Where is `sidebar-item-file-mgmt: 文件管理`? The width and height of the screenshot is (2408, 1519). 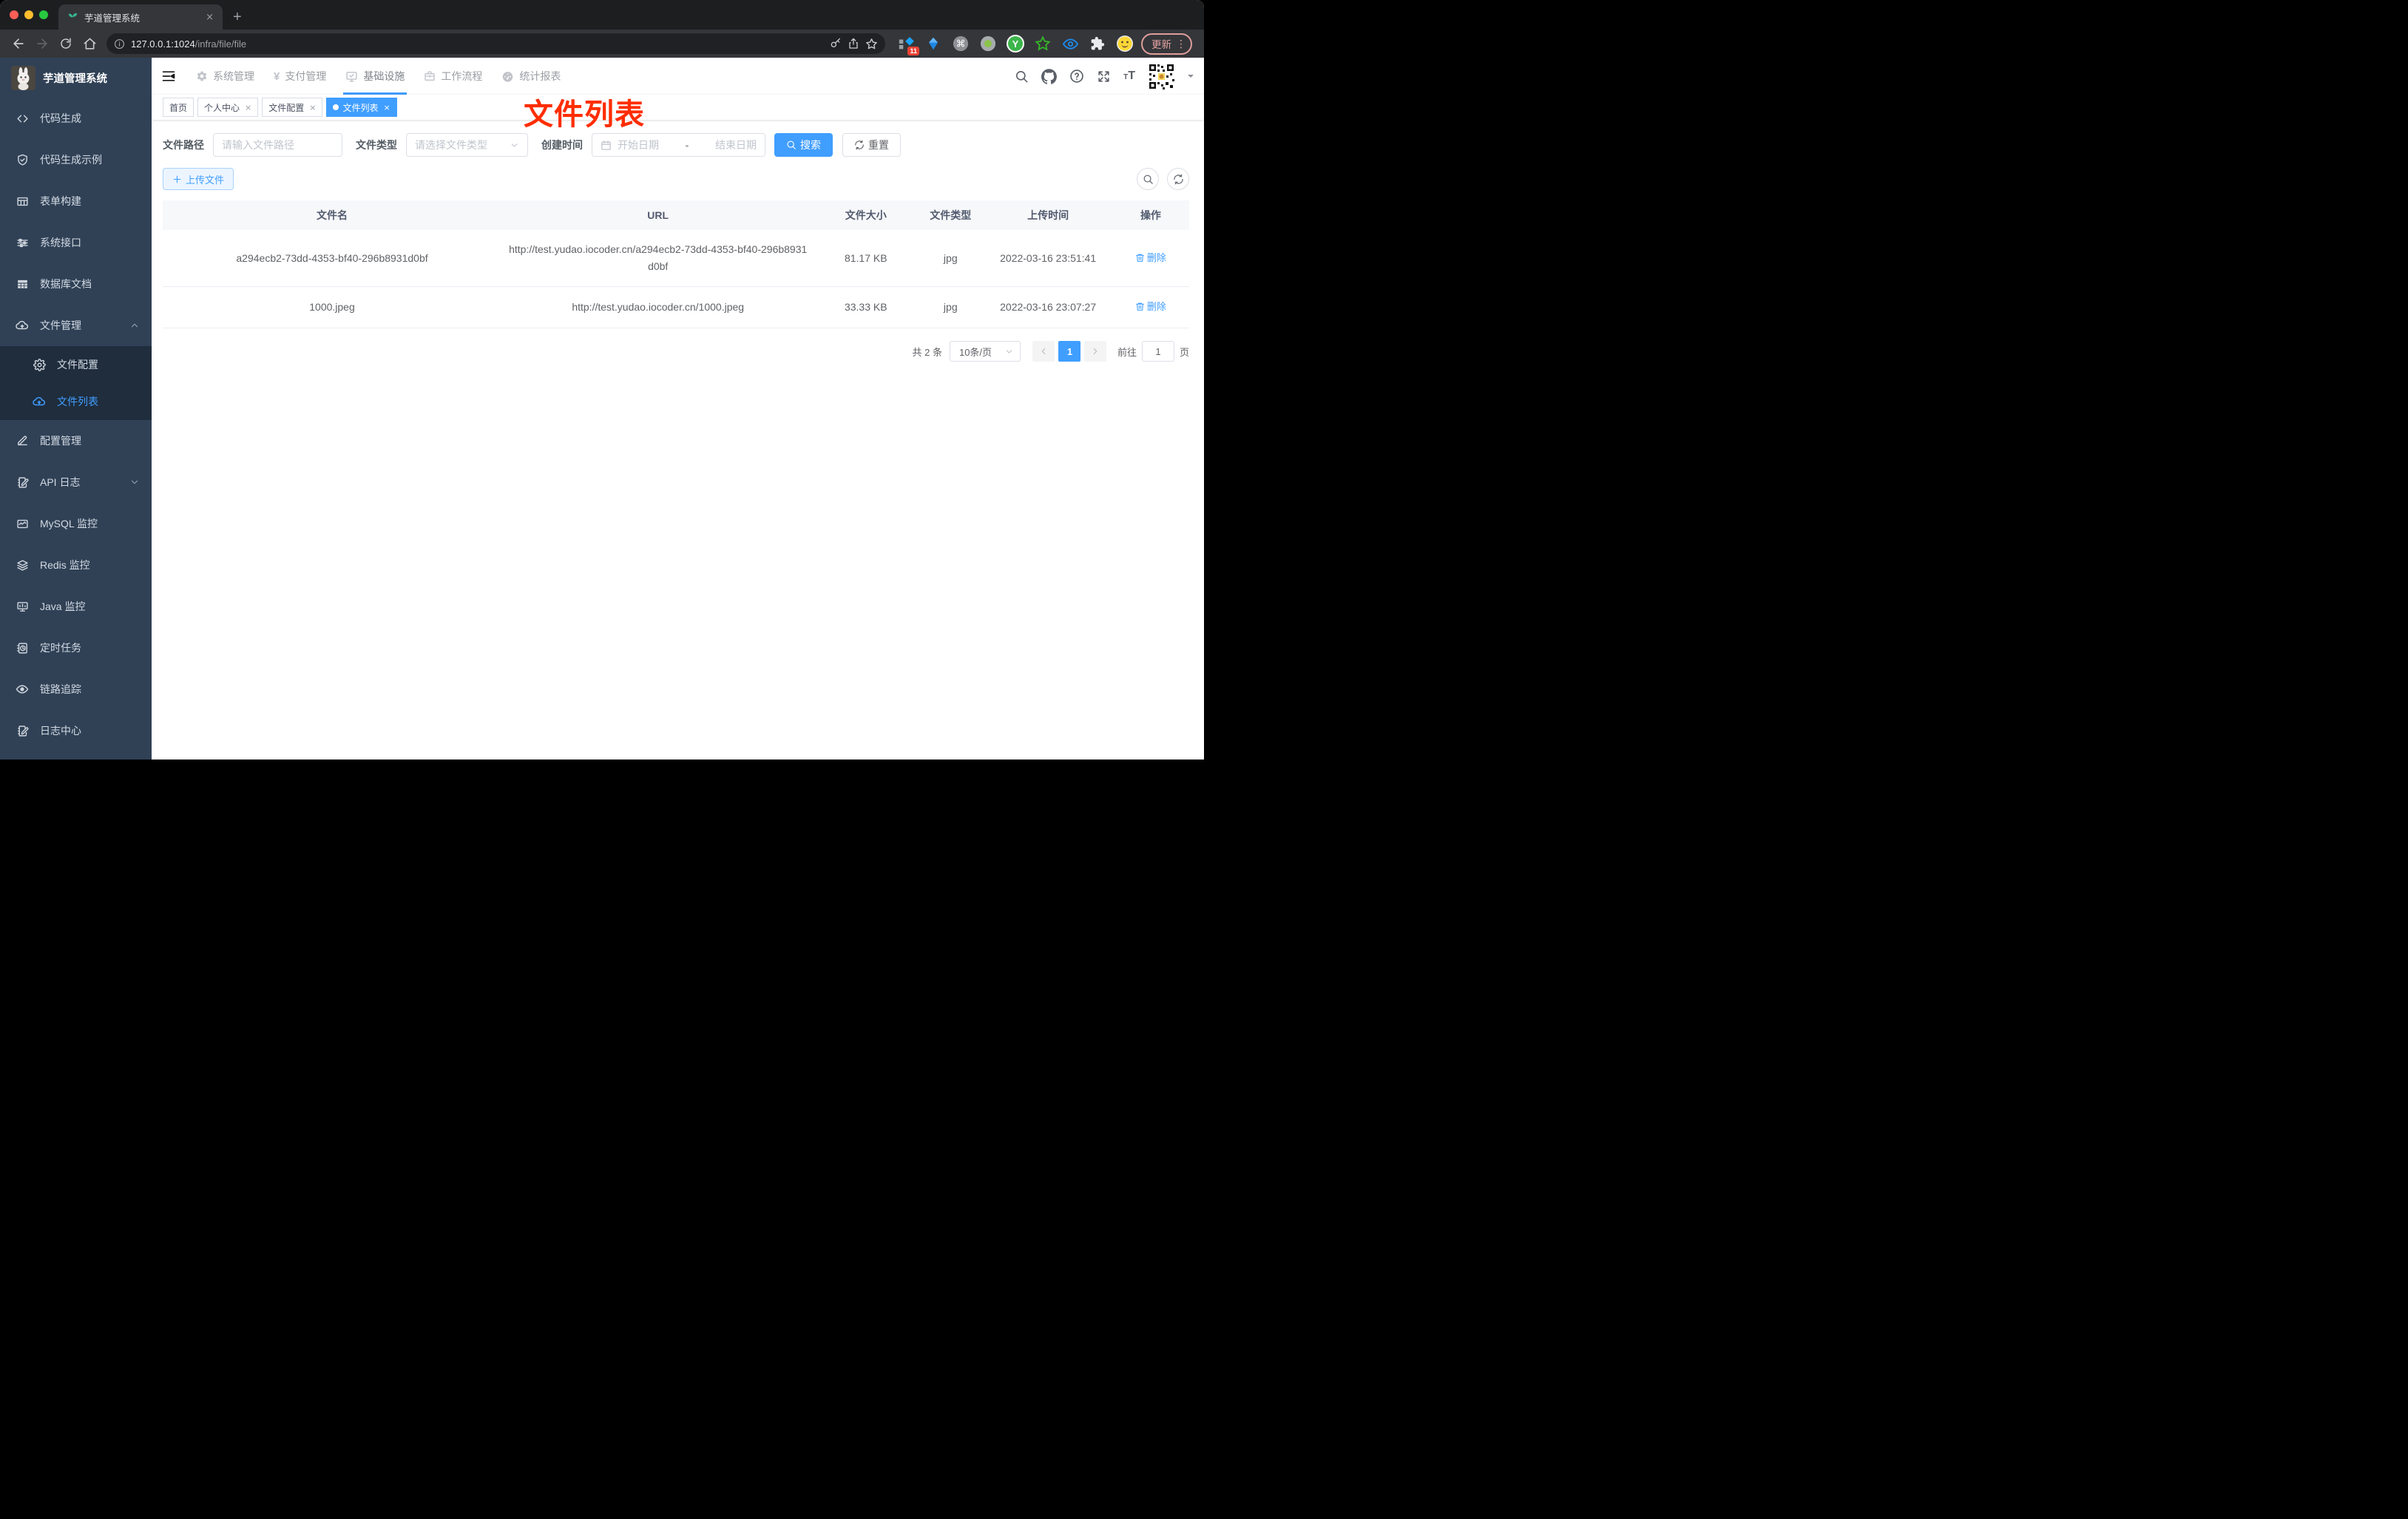 sidebar-item-file-mgmt: 文件管理 is located at coordinates (76, 325).